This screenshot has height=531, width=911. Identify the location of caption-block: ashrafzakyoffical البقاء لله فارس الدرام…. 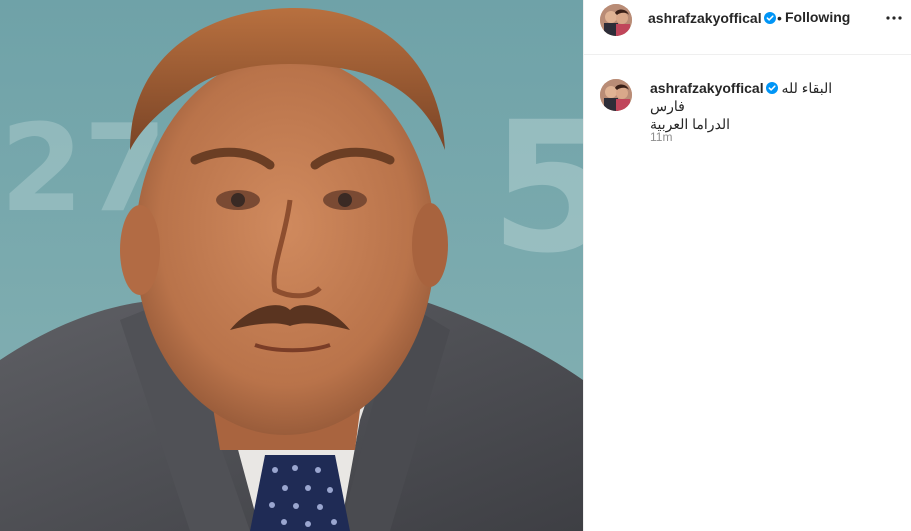
(760, 106).